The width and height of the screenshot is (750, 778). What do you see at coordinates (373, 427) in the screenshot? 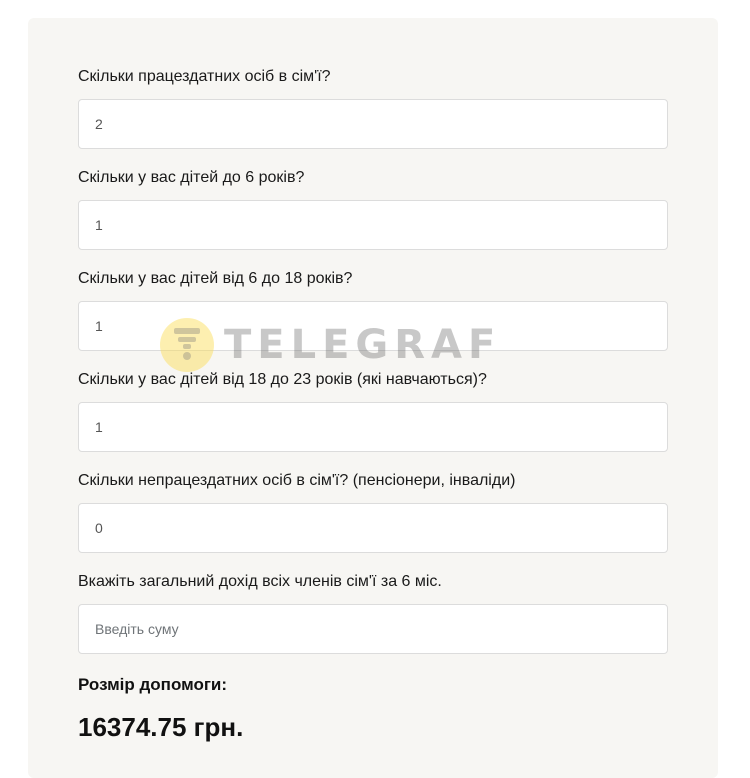
I see `children-18-23-input` at bounding box center [373, 427].